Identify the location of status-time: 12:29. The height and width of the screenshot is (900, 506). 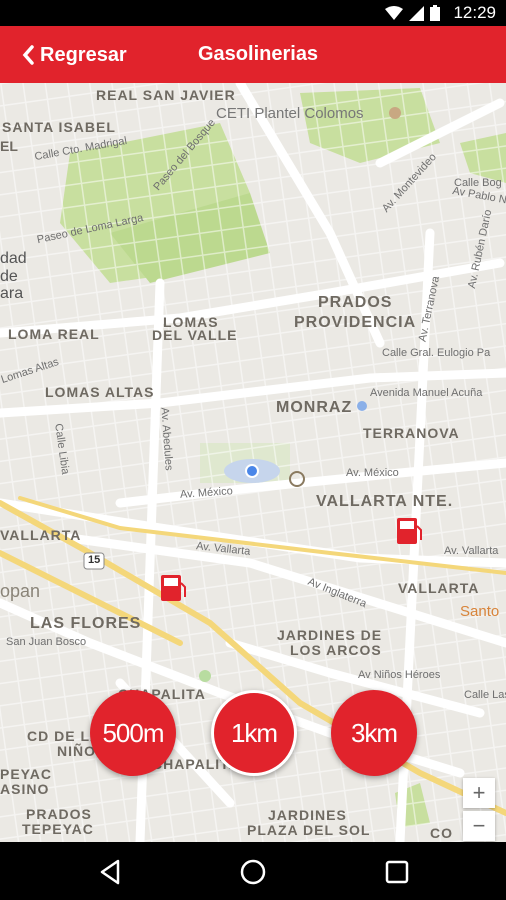
(474, 12).